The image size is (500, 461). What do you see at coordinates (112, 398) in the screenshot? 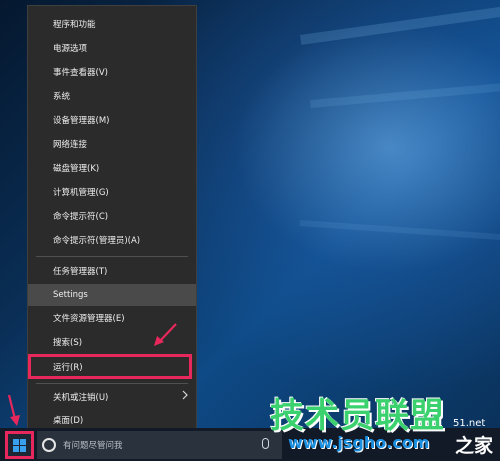
I see `menu-item-shutdown-signout: 关机或注销(U)` at bounding box center [112, 398].